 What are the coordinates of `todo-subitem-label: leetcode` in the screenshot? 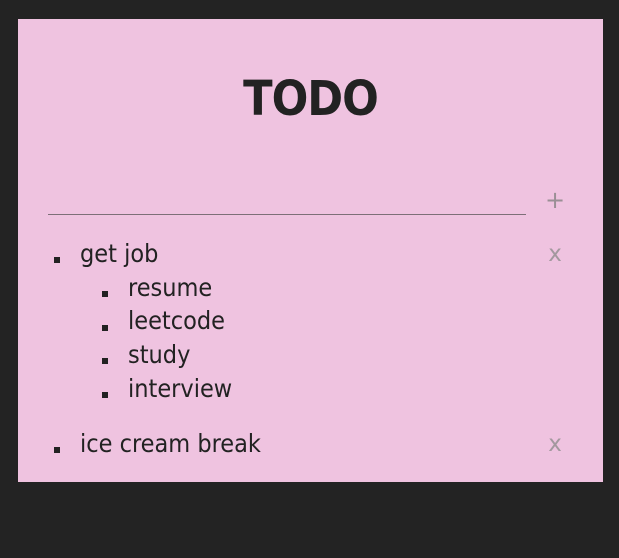 It's located at (176, 321).